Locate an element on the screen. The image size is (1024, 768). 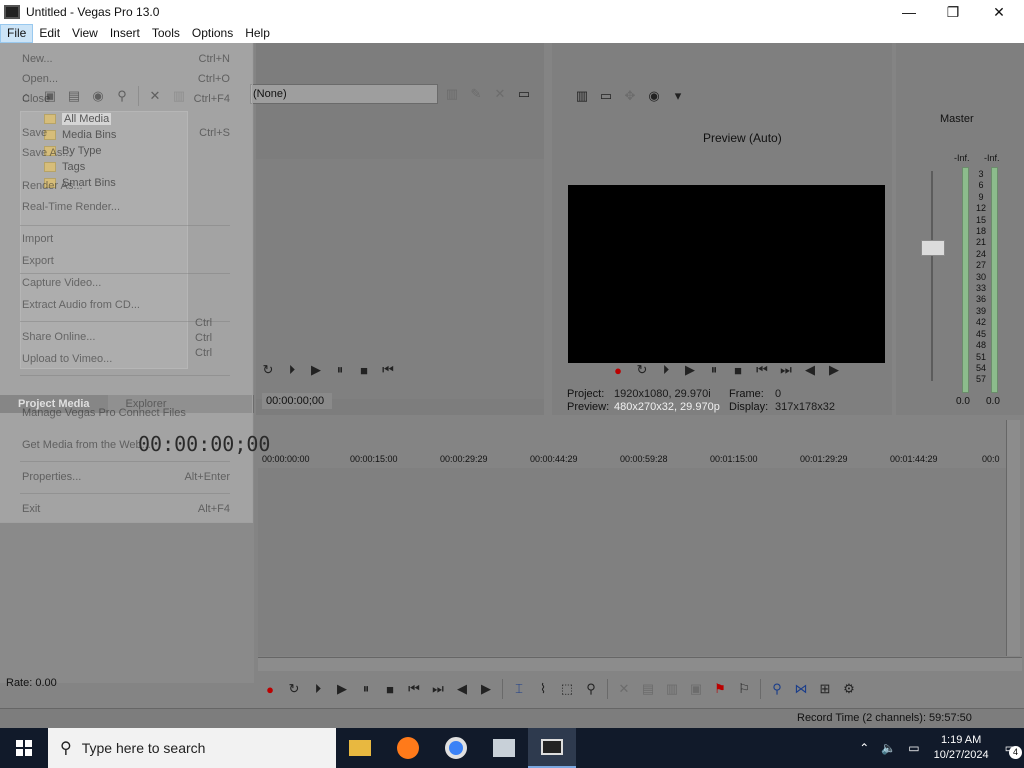
overlay-icon: ◉ is located at coordinates (654, 96).